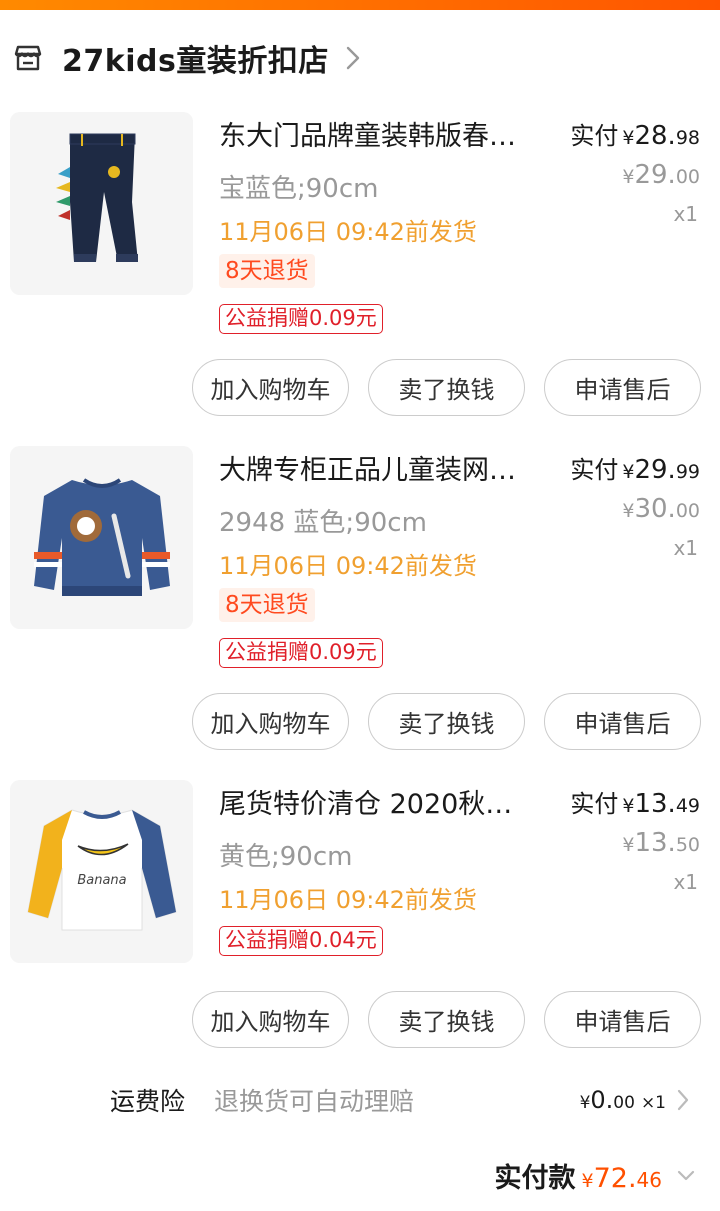 The width and height of the screenshot is (720, 1211). Describe the element at coordinates (687, 845) in the screenshot. I see `original-price-dec: 50` at that location.